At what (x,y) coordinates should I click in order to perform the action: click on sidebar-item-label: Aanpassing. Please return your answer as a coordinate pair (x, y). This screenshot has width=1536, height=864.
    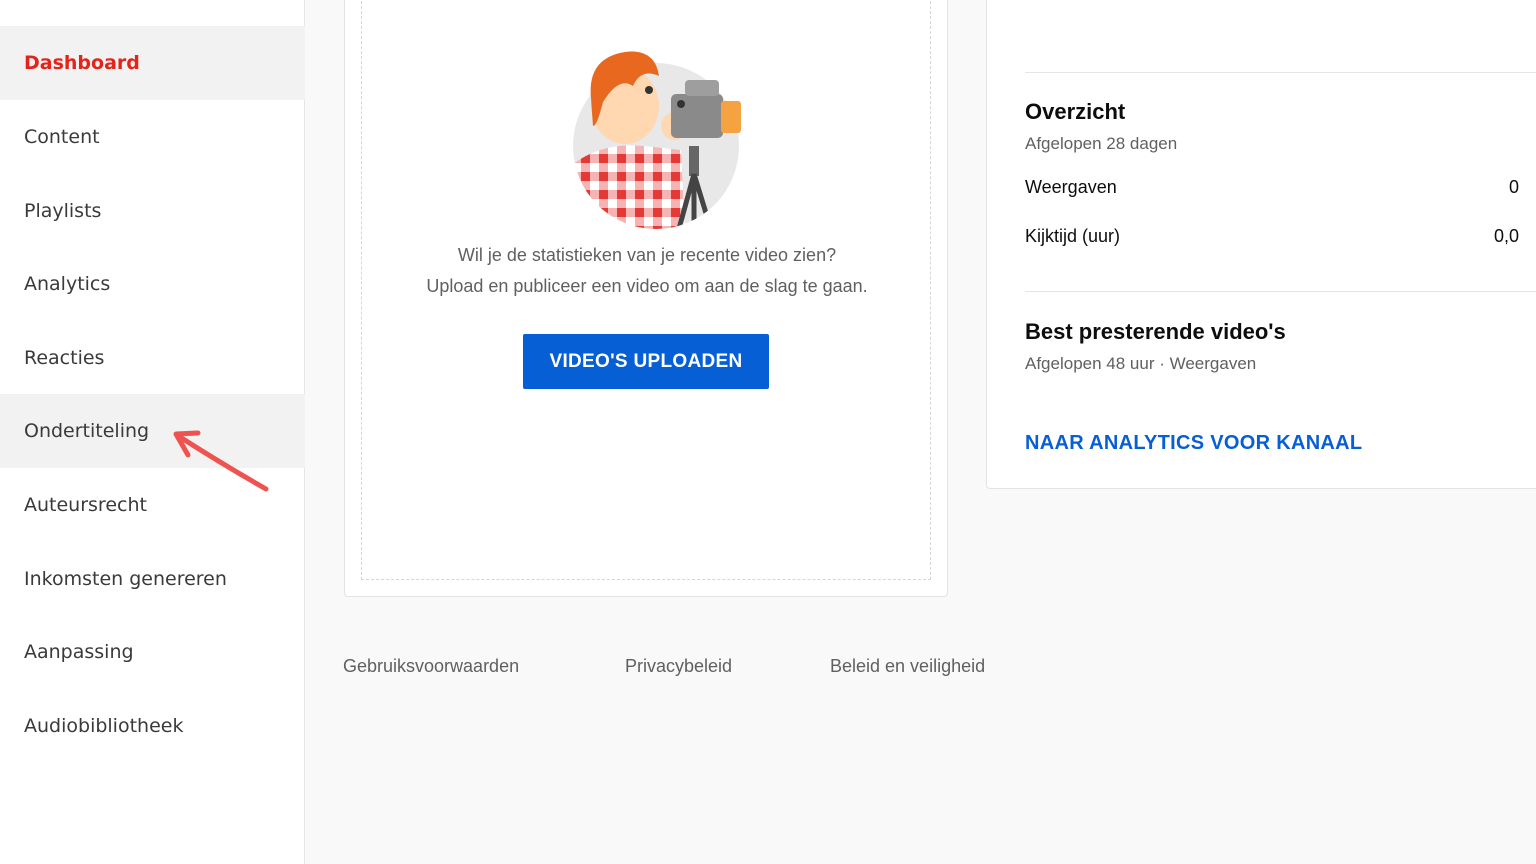
    Looking at the image, I should click on (79, 652).